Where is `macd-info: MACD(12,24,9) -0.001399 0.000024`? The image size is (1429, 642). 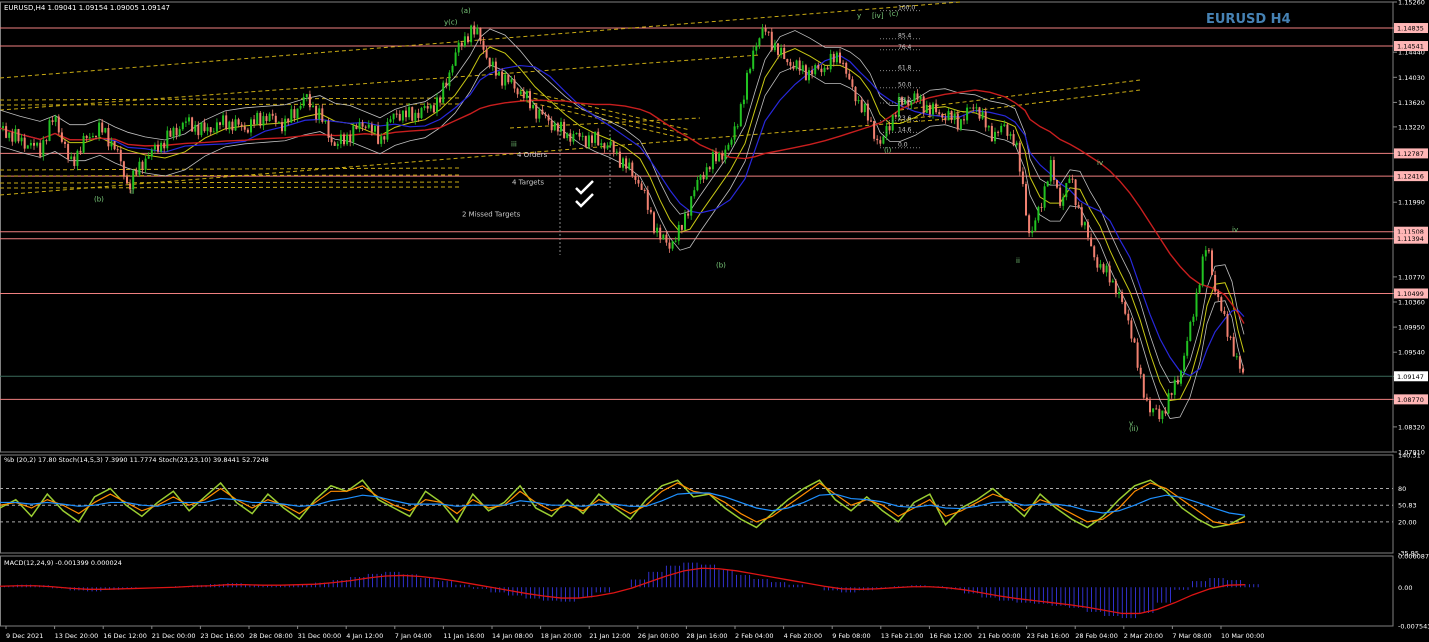
macd-info: MACD(12,24,9) -0.001399 0.000024 is located at coordinates (63, 563).